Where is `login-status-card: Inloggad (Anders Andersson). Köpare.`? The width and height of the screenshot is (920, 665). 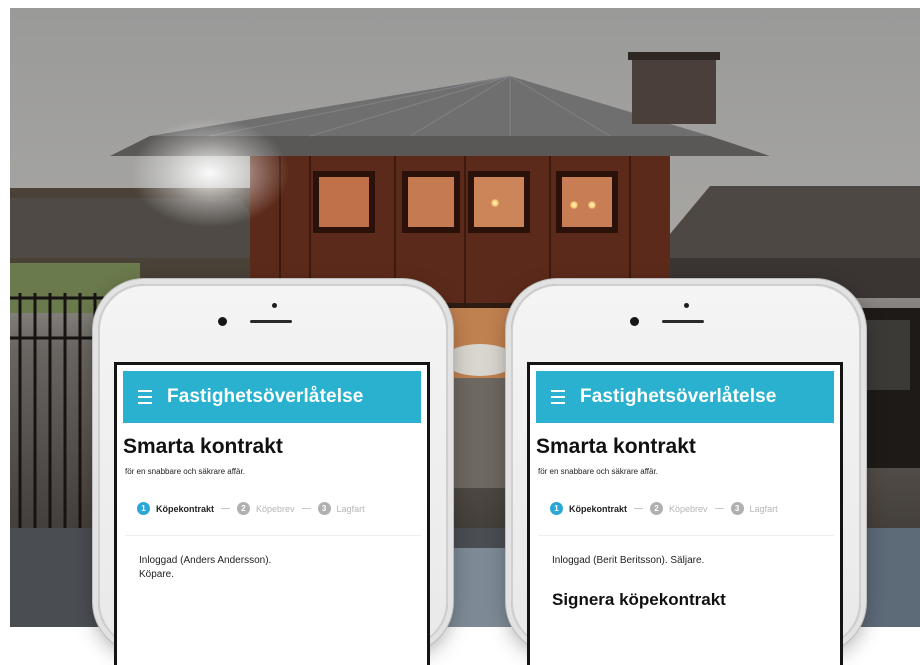 login-status-card: Inloggad (Anders Andersson). Köpare. is located at coordinates (273, 558).